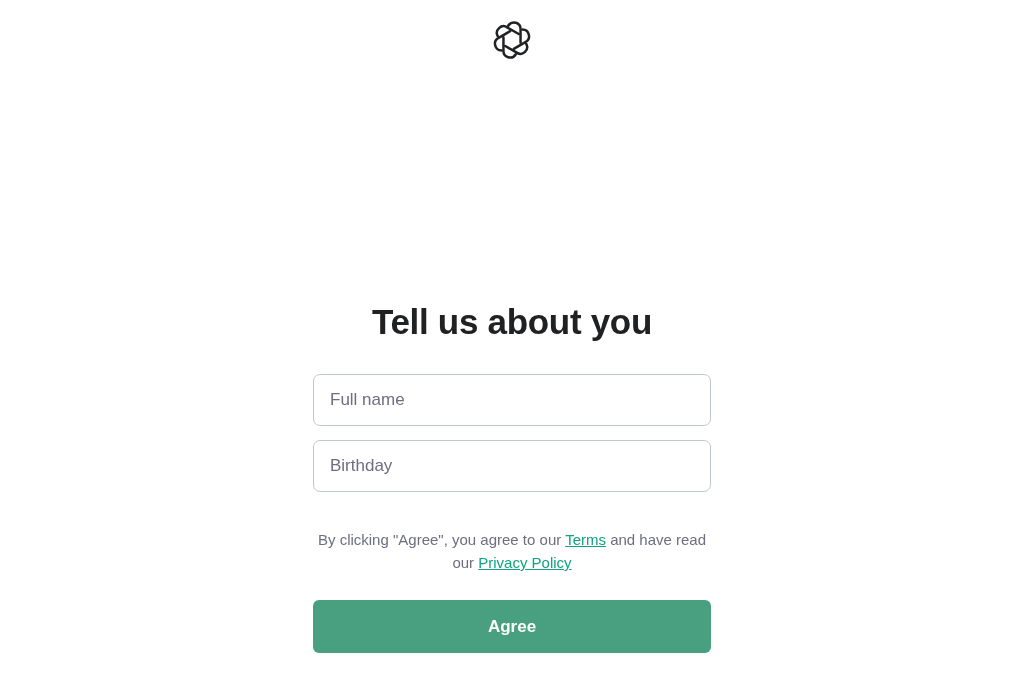 This screenshot has width=1024, height=697. What do you see at coordinates (512, 322) in the screenshot?
I see `page-heading: Tell us about you` at bounding box center [512, 322].